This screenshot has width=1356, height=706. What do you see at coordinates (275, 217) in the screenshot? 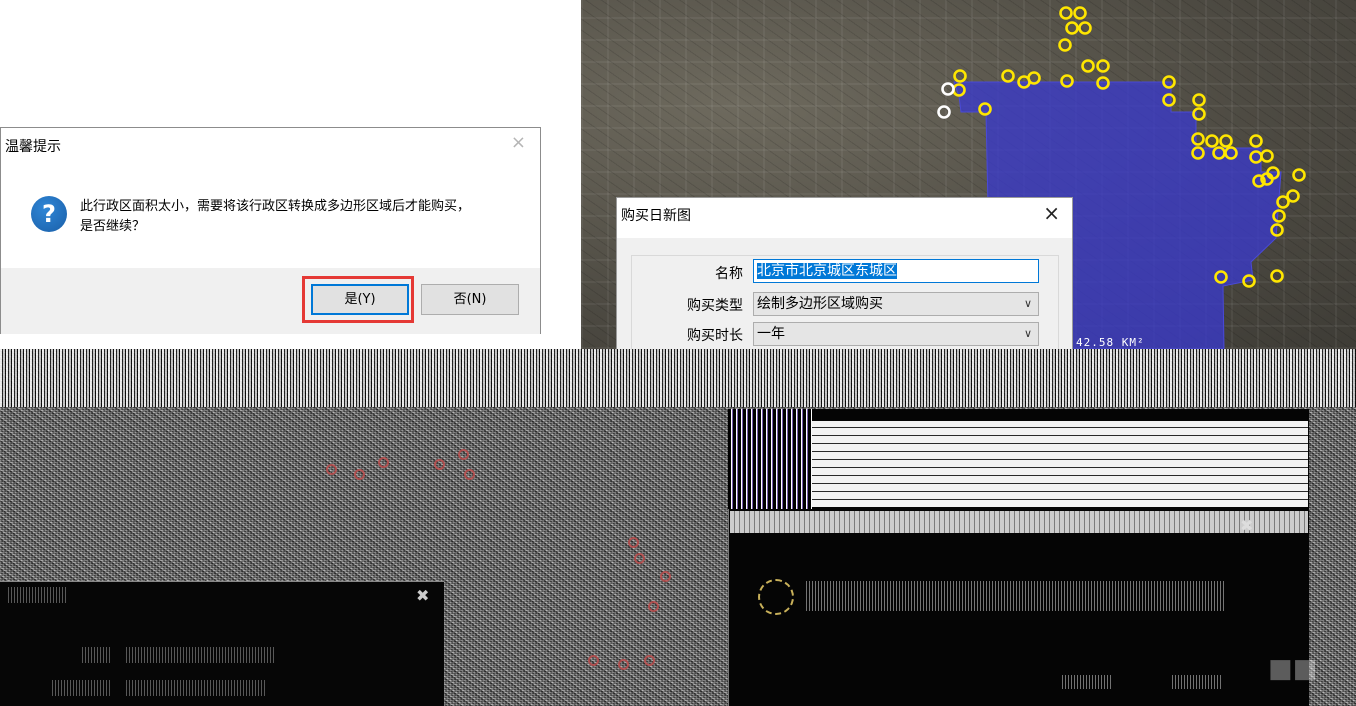
I see `confirm-message: 此行政区面积太小，需要将该行政区转换成多边形区域后才能购买， 是否继续？` at bounding box center [275, 217].